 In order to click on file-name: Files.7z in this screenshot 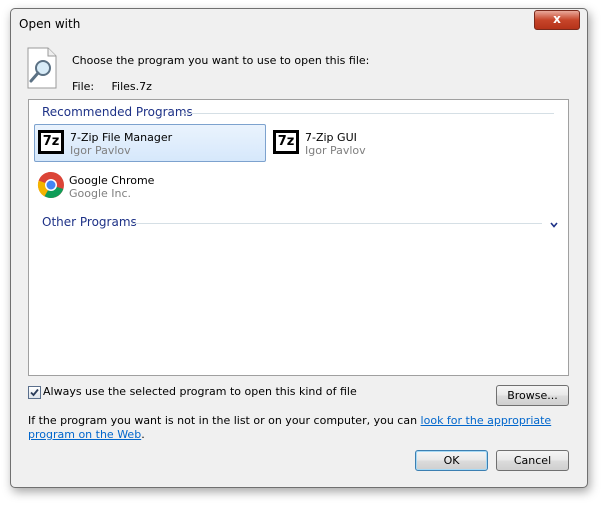, I will do `click(131, 86)`.